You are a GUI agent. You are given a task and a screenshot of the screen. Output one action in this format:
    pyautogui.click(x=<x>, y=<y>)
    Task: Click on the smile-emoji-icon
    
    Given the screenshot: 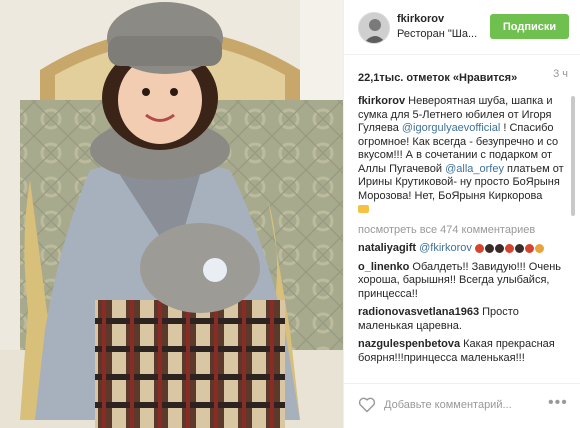 What is the action you would take?
    pyautogui.click(x=363, y=209)
    